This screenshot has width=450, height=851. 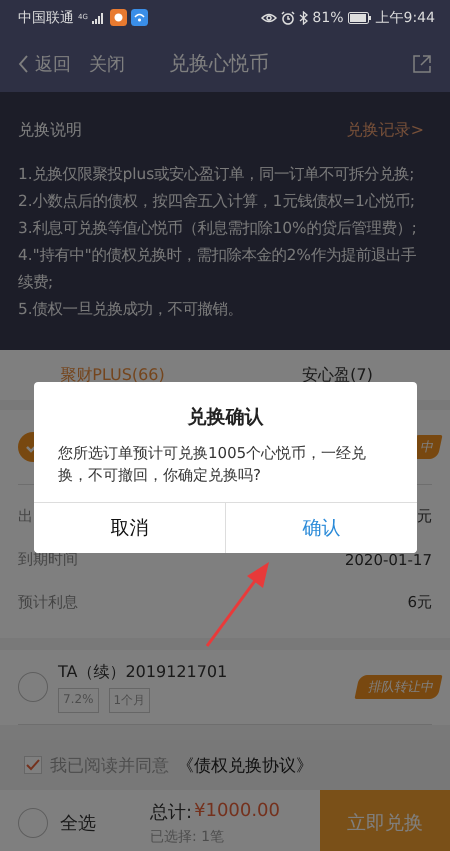 What do you see at coordinates (78, 823) in the screenshot?
I see `select-all-label: 全选` at bounding box center [78, 823].